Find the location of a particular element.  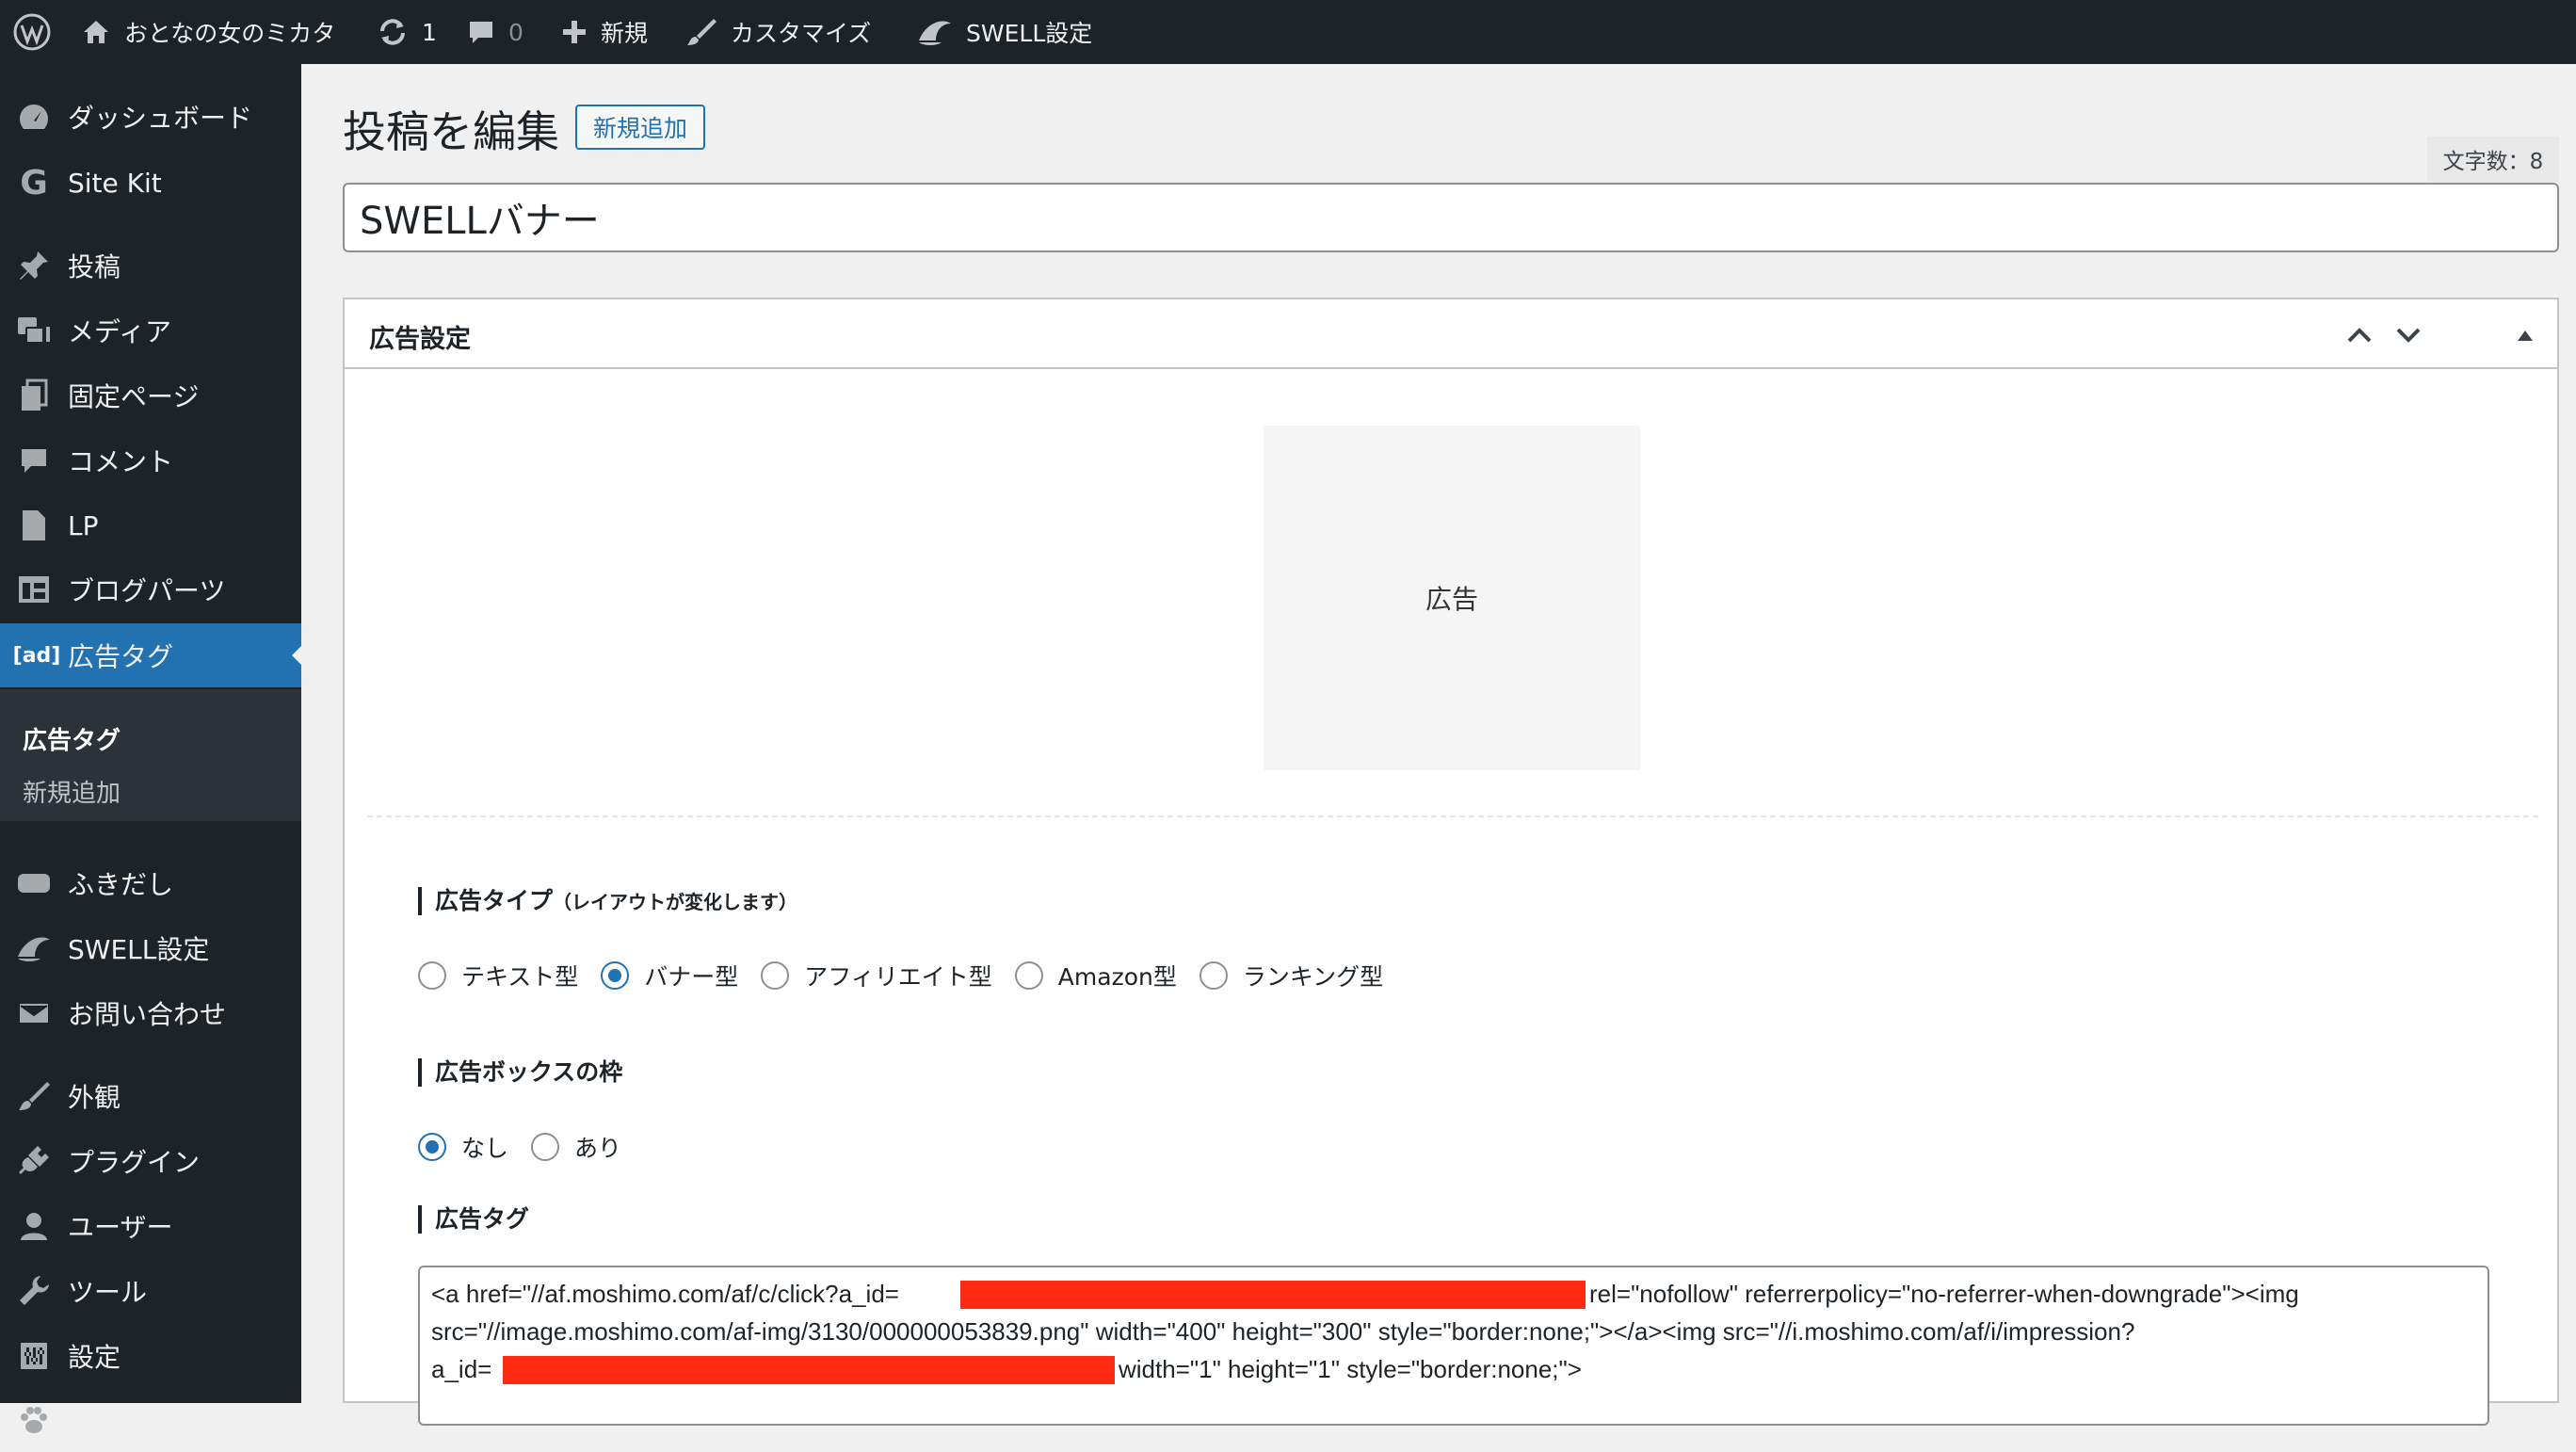

updates-count: 1 is located at coordinates (429, 32).